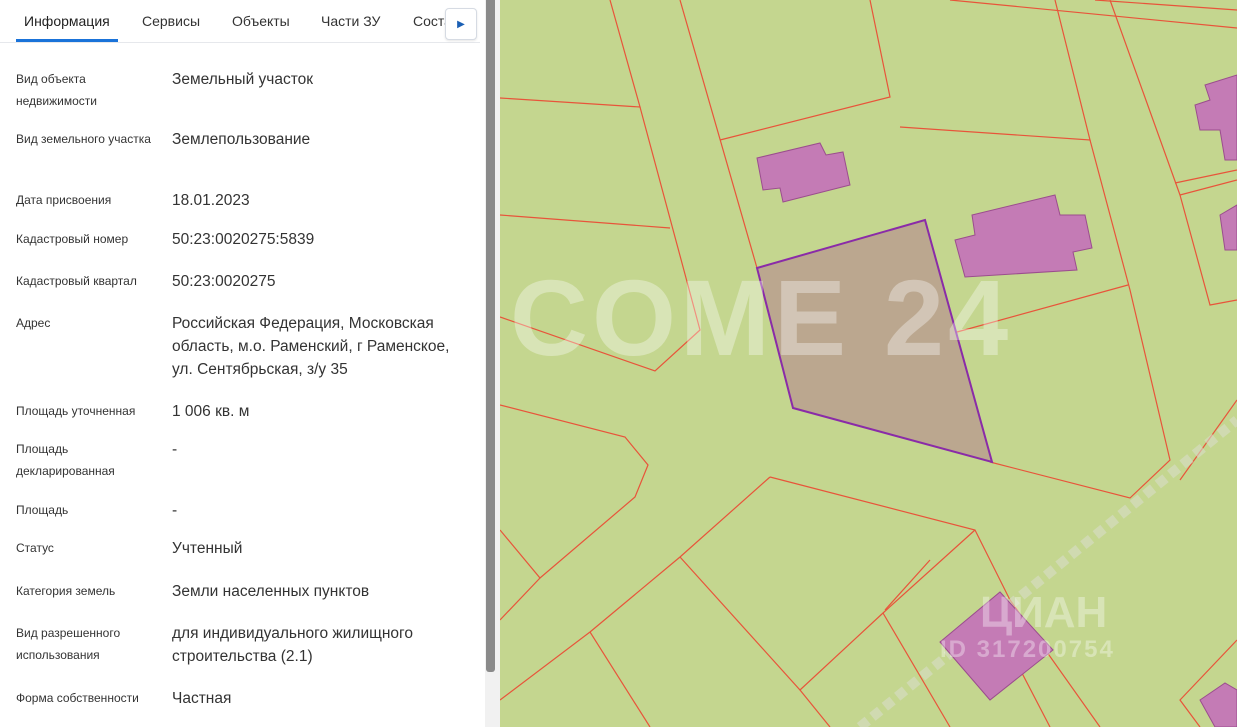 This screenshot has width=1237, height=727. Describe the element at coordinates (67, 40) in the screenshot. I see `active-tab-indicator` at that location.